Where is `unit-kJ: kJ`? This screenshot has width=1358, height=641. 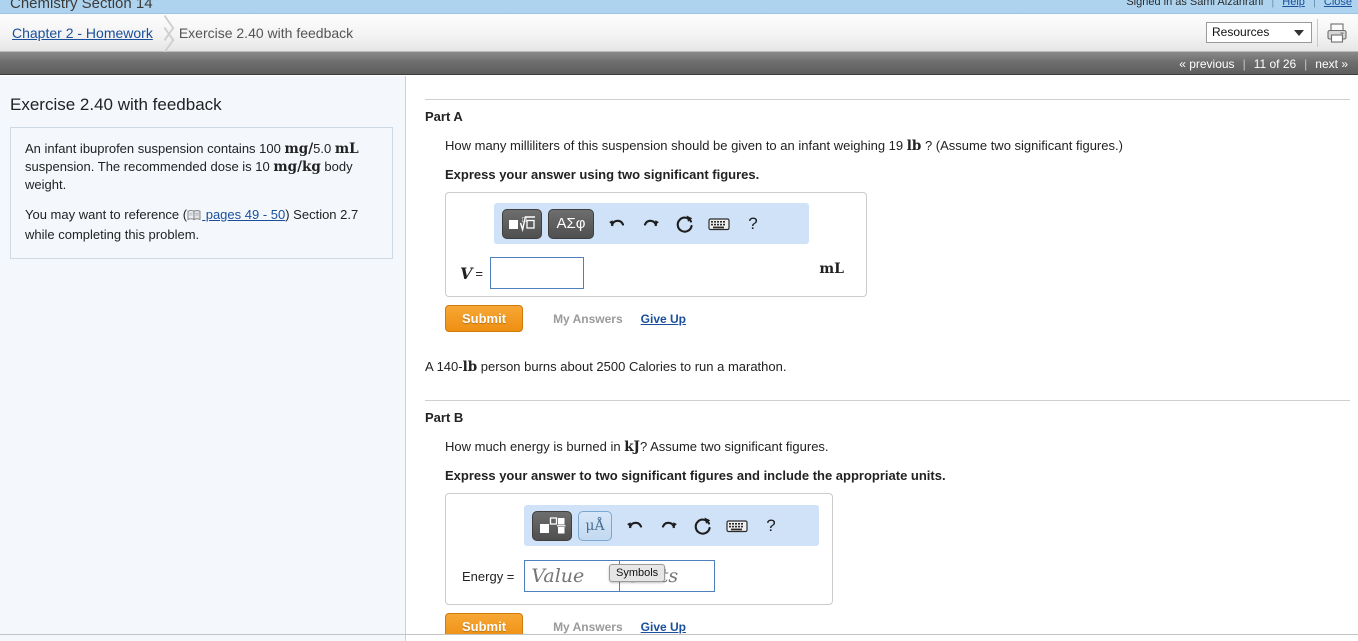
unit-kJ: kJ is located at coordinates (632, 447).